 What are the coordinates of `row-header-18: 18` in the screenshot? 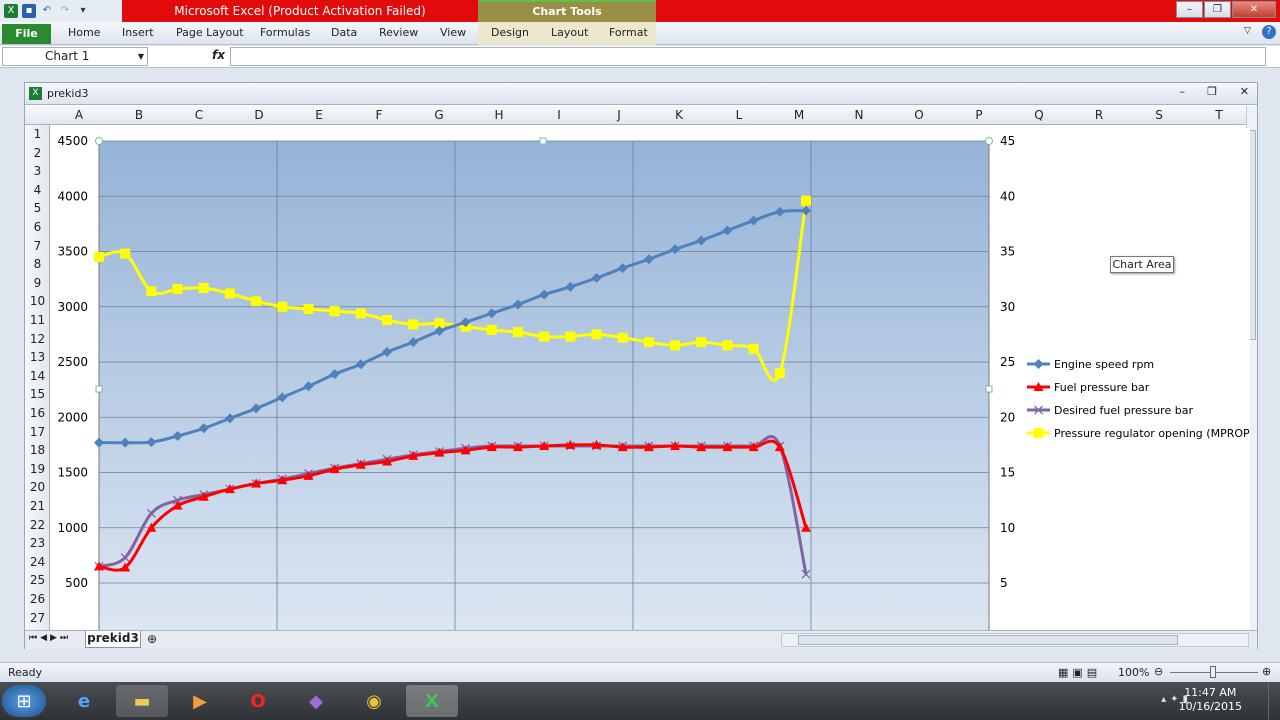 It's located at (37, 450).